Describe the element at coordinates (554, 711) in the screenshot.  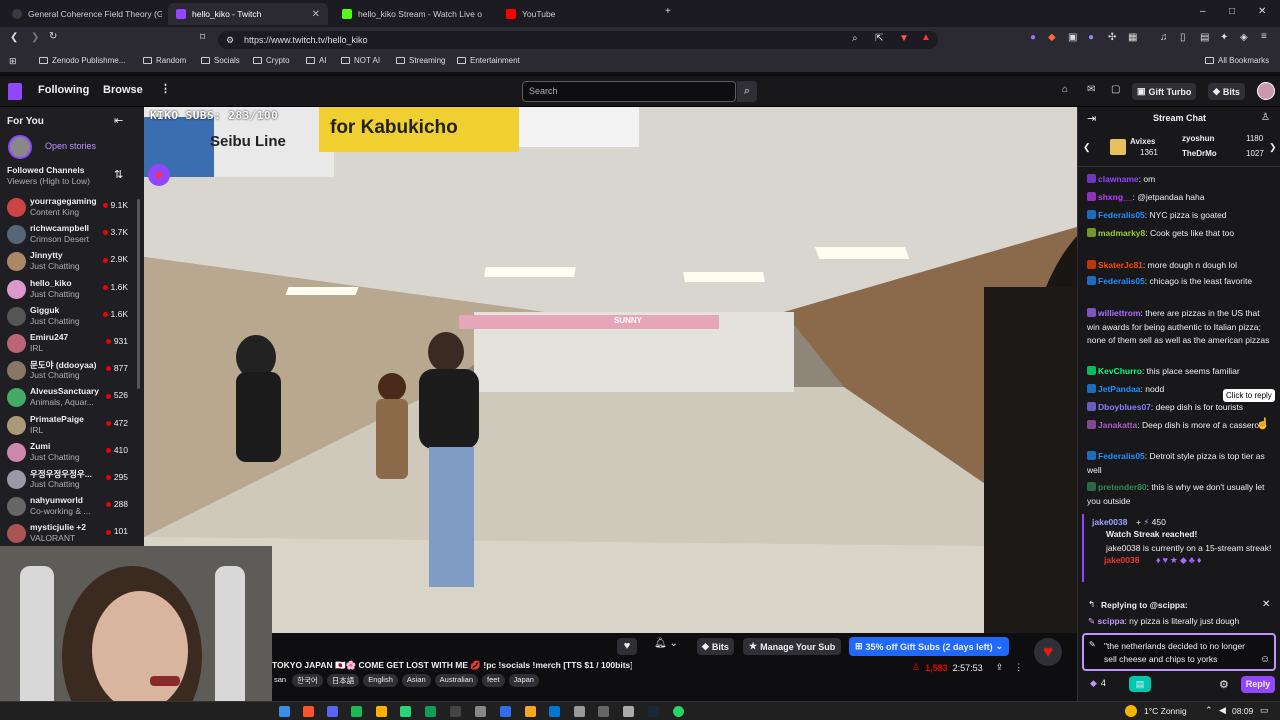
I see `vscode-icon` at that location.